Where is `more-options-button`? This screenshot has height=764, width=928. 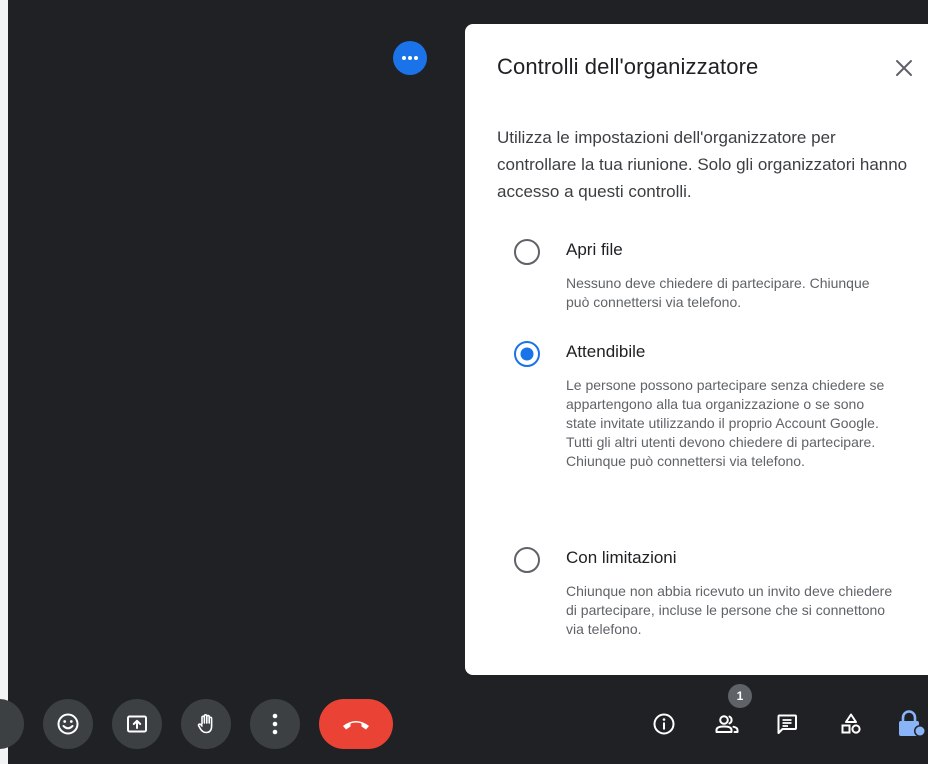
more-options-button is located at coordinates (410, 58).